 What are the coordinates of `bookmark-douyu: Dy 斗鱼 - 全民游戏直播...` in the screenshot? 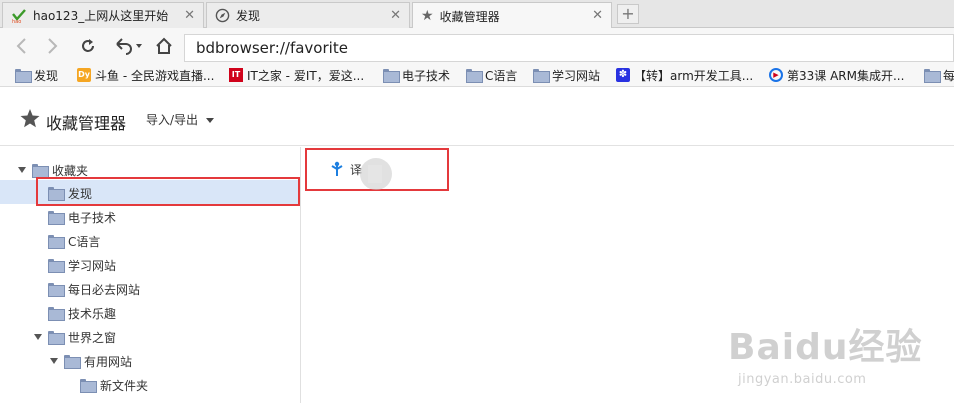 It's located at (145, 75).